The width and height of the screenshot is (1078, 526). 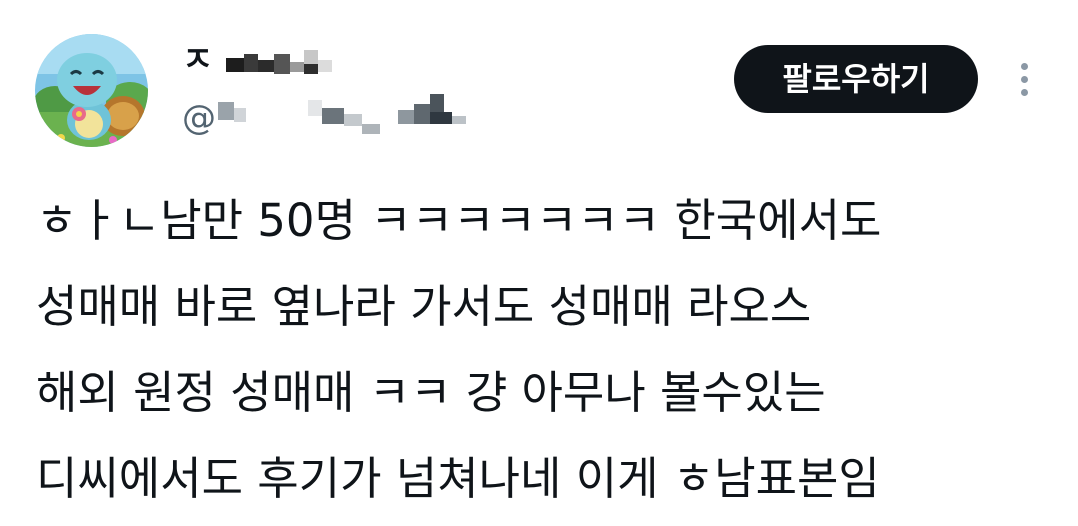 I want to click on display-name-censor-pixelation, so click(x=279, y=62).